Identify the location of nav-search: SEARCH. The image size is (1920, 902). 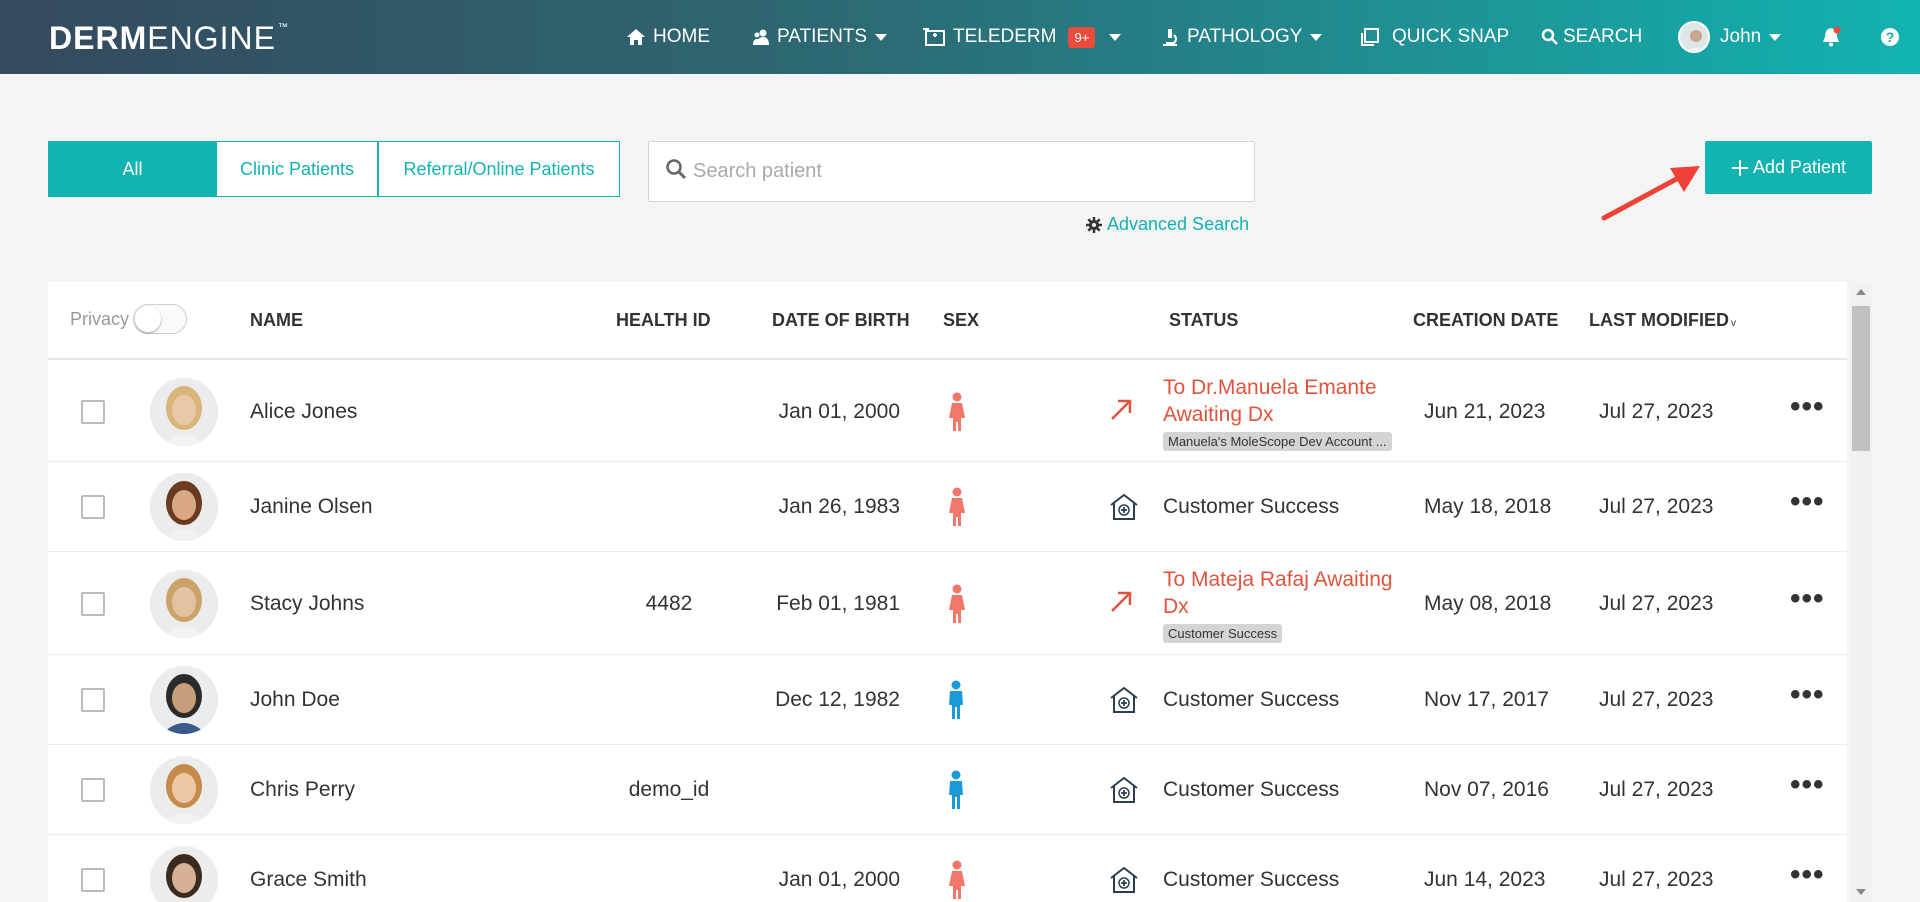
(1591, 37).